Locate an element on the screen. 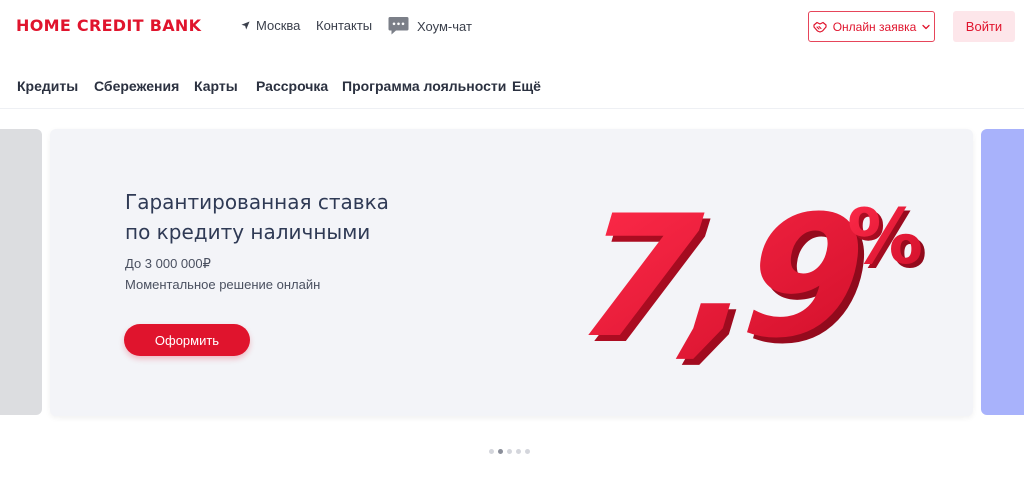  nav-item-savings: Сбережения is located at coordinates (136, 86).